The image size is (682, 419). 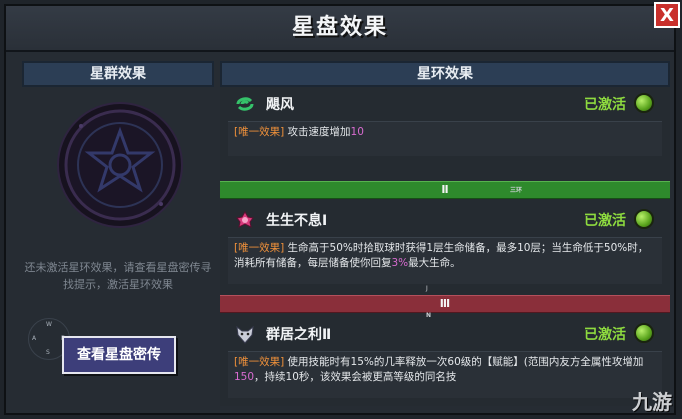 What do you see at coordinates (244, 377) in the screenshot?
I see `effect-value: 150` at bounding box center [244, 377].